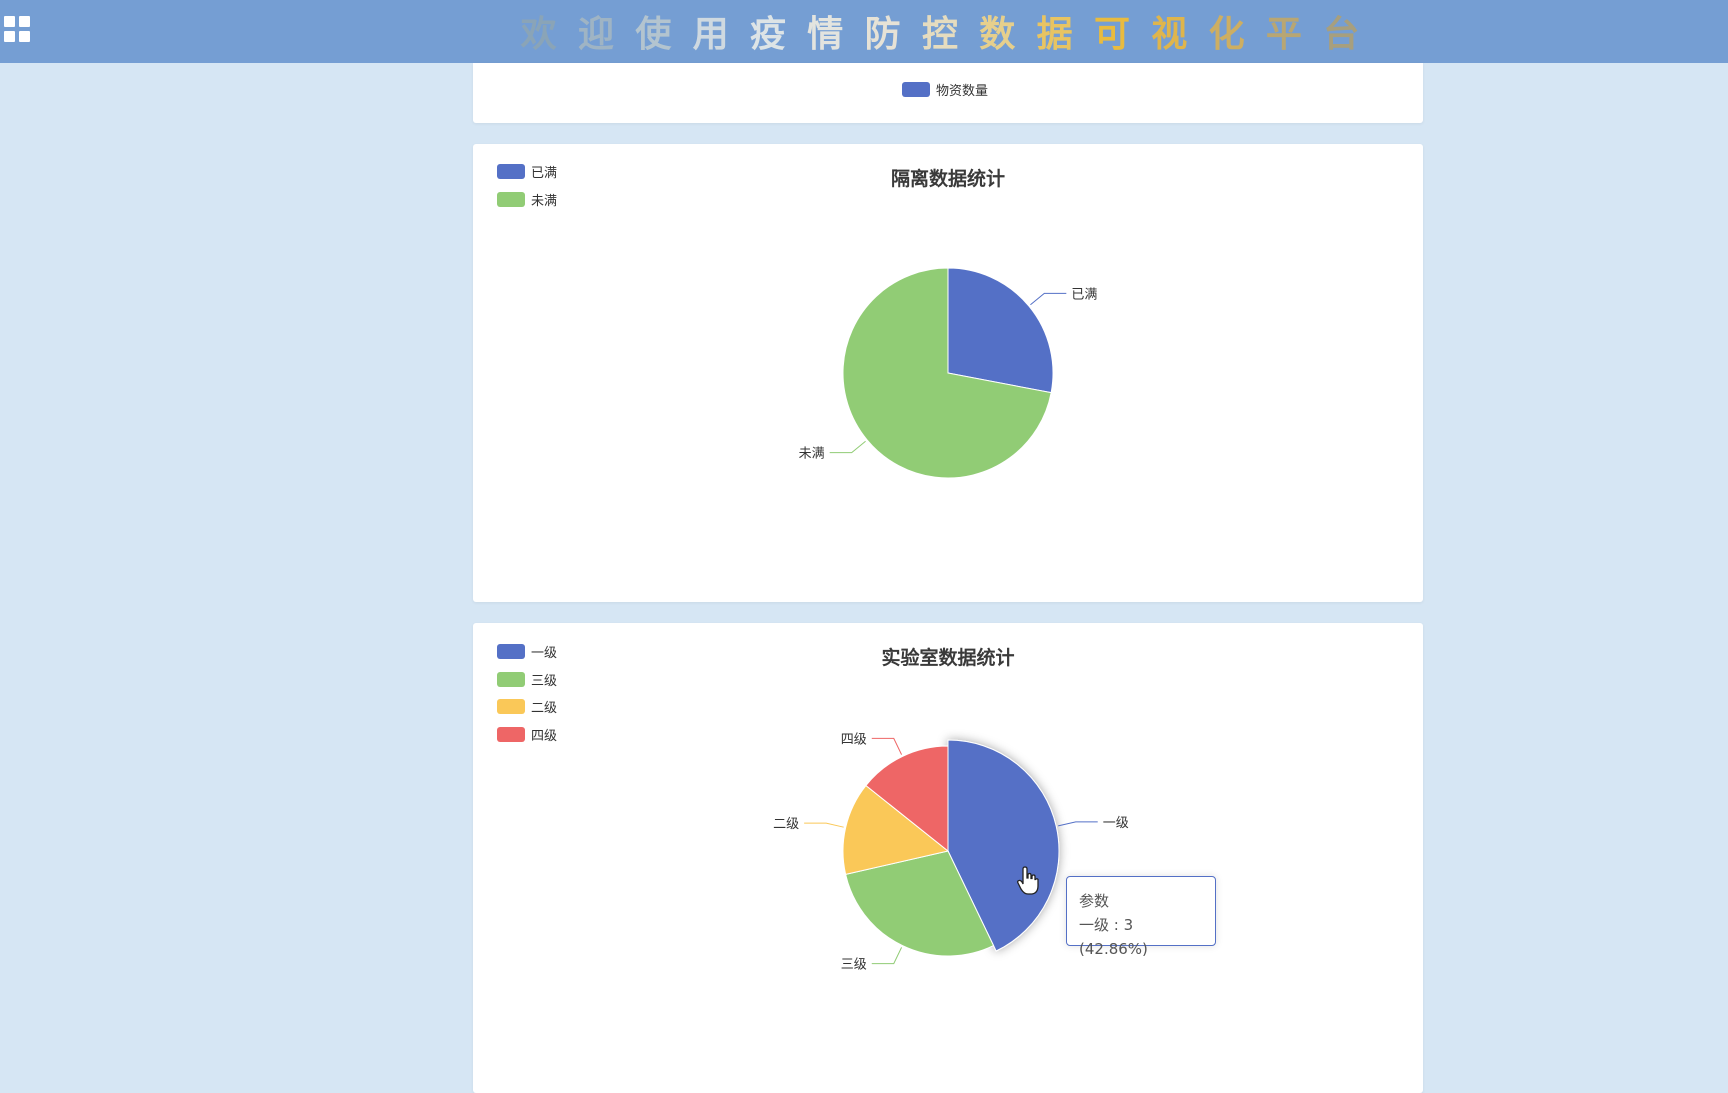  I want to click on slice-label: 二级, so click(786, 824).